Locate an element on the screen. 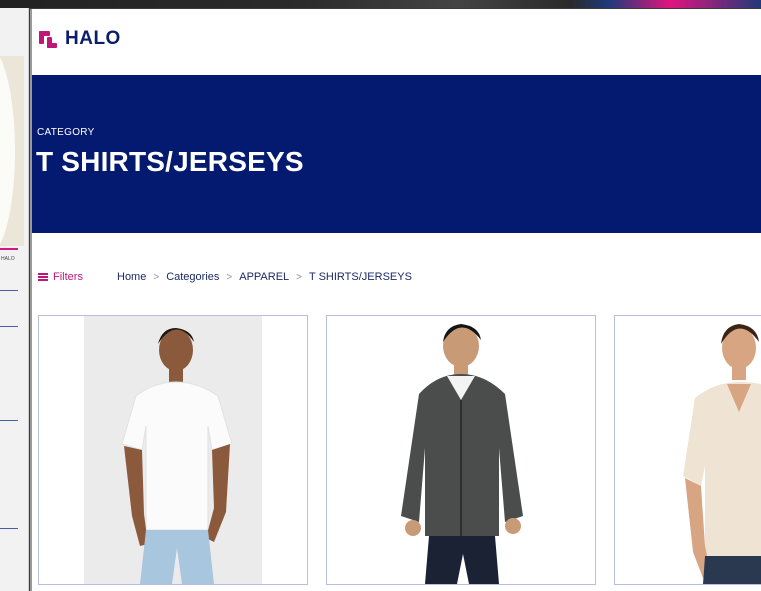  site-logo: HALO is located at coordinates (79, 39).